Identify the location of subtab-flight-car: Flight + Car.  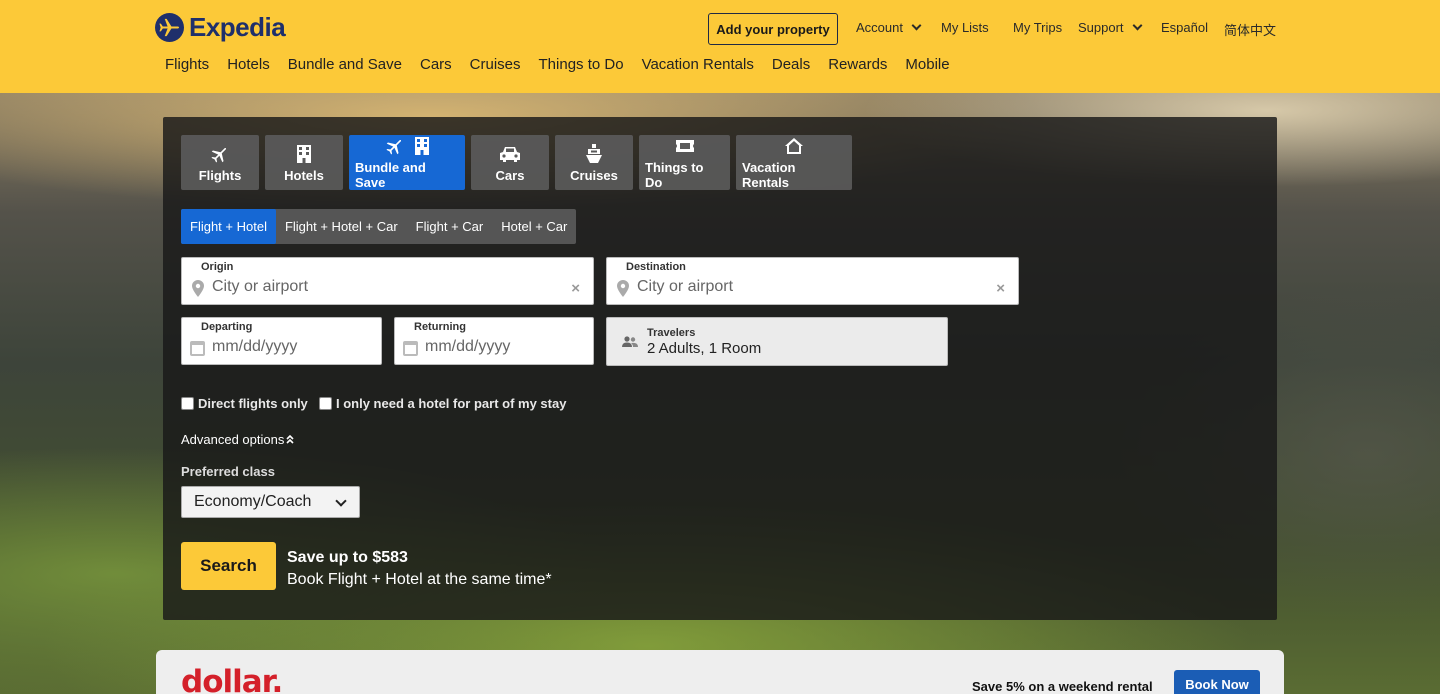
(450, 226).